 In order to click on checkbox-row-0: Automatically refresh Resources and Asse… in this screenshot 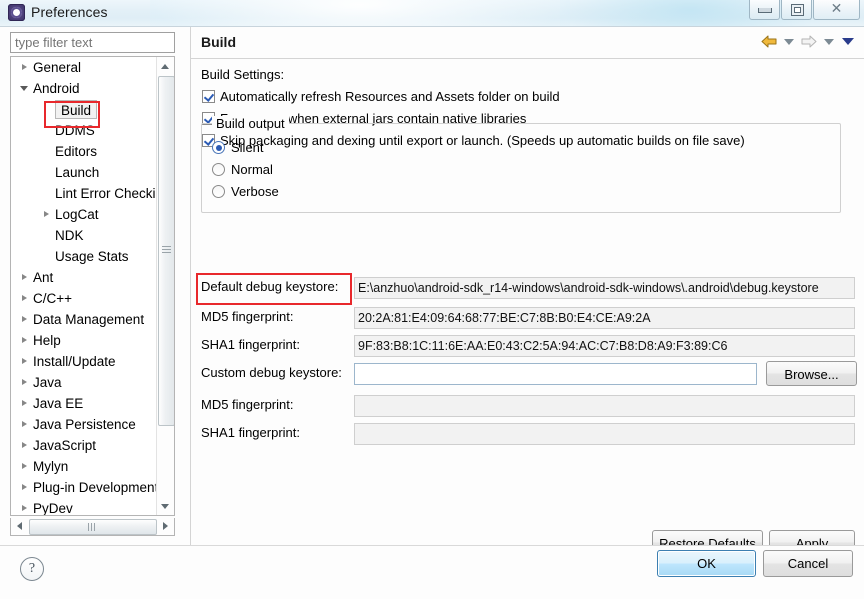, I will do `click(381, 97)`.